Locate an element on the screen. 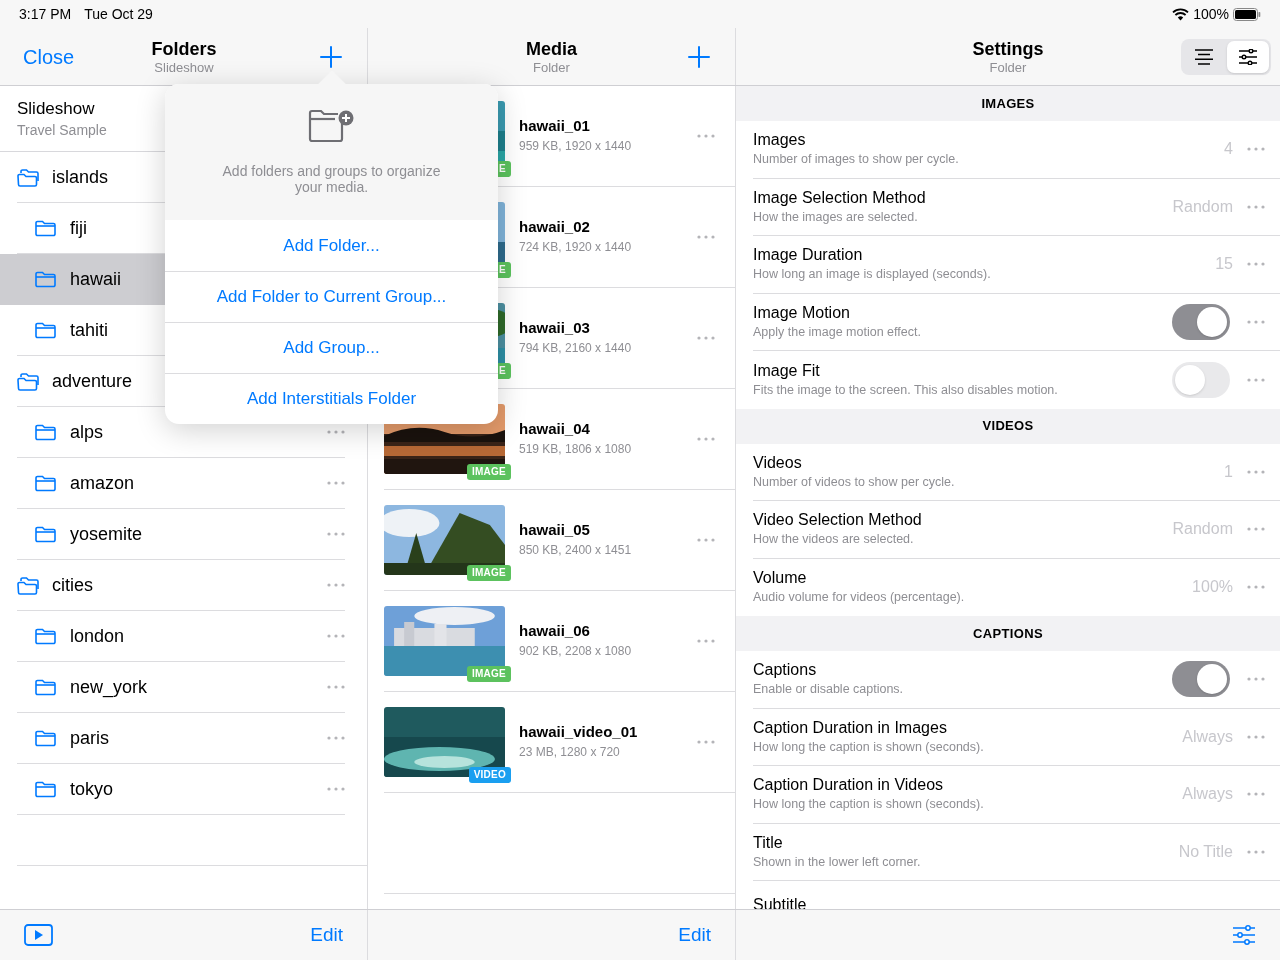 The width and height of the screenshot is (1280, 960). slideshow-subtitle: Travel Sample is located at coordinates (62, 130).